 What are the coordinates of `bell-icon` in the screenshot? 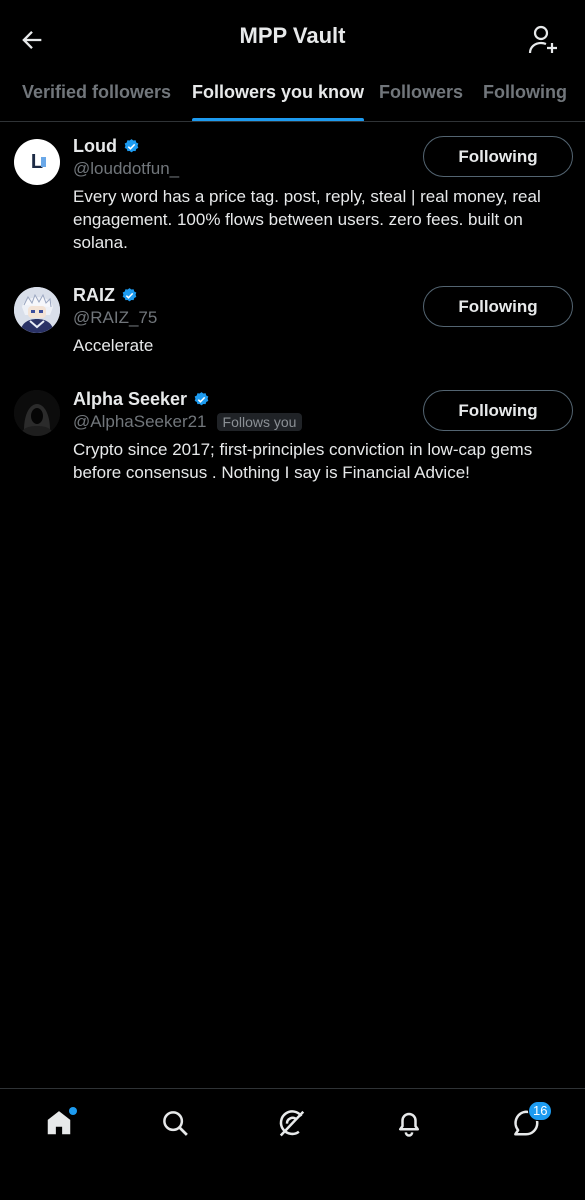 It's located at (409, 1124).